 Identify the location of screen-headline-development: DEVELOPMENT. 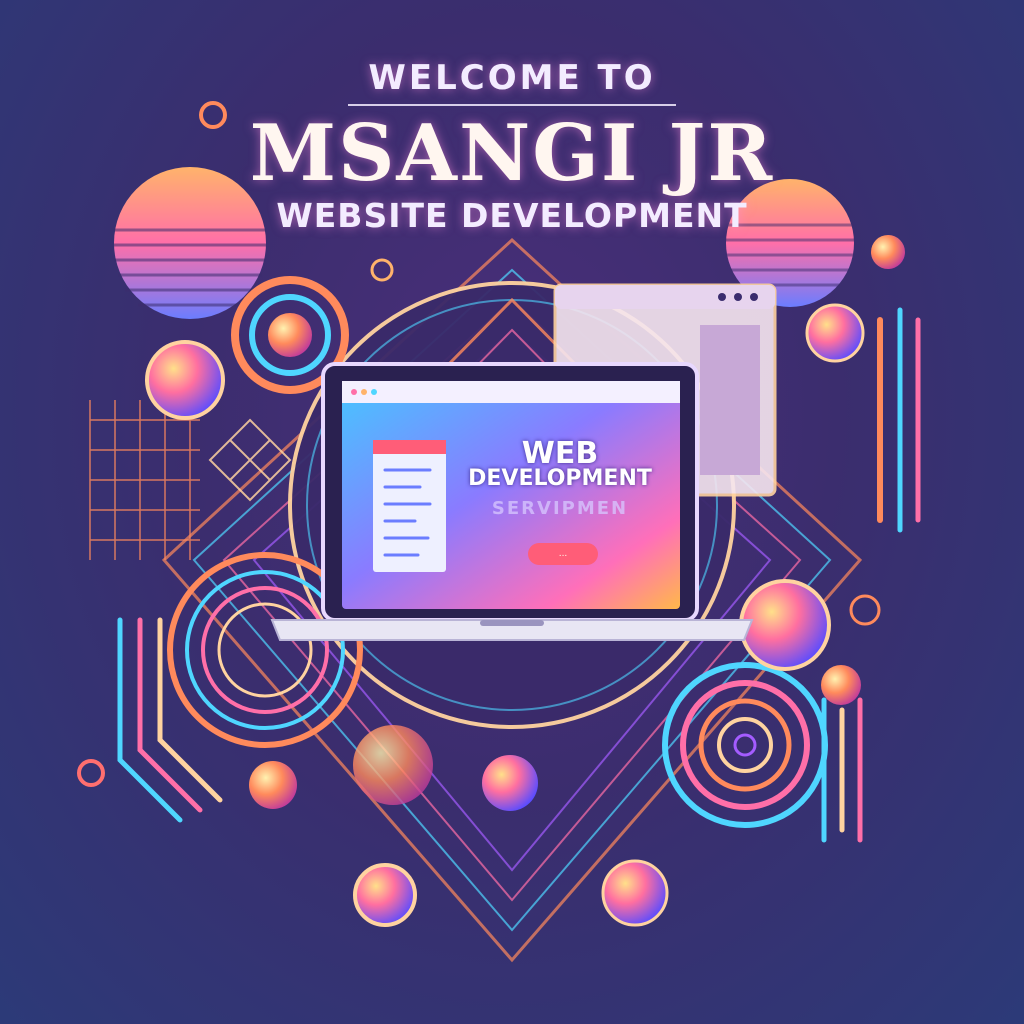
(560, 478).